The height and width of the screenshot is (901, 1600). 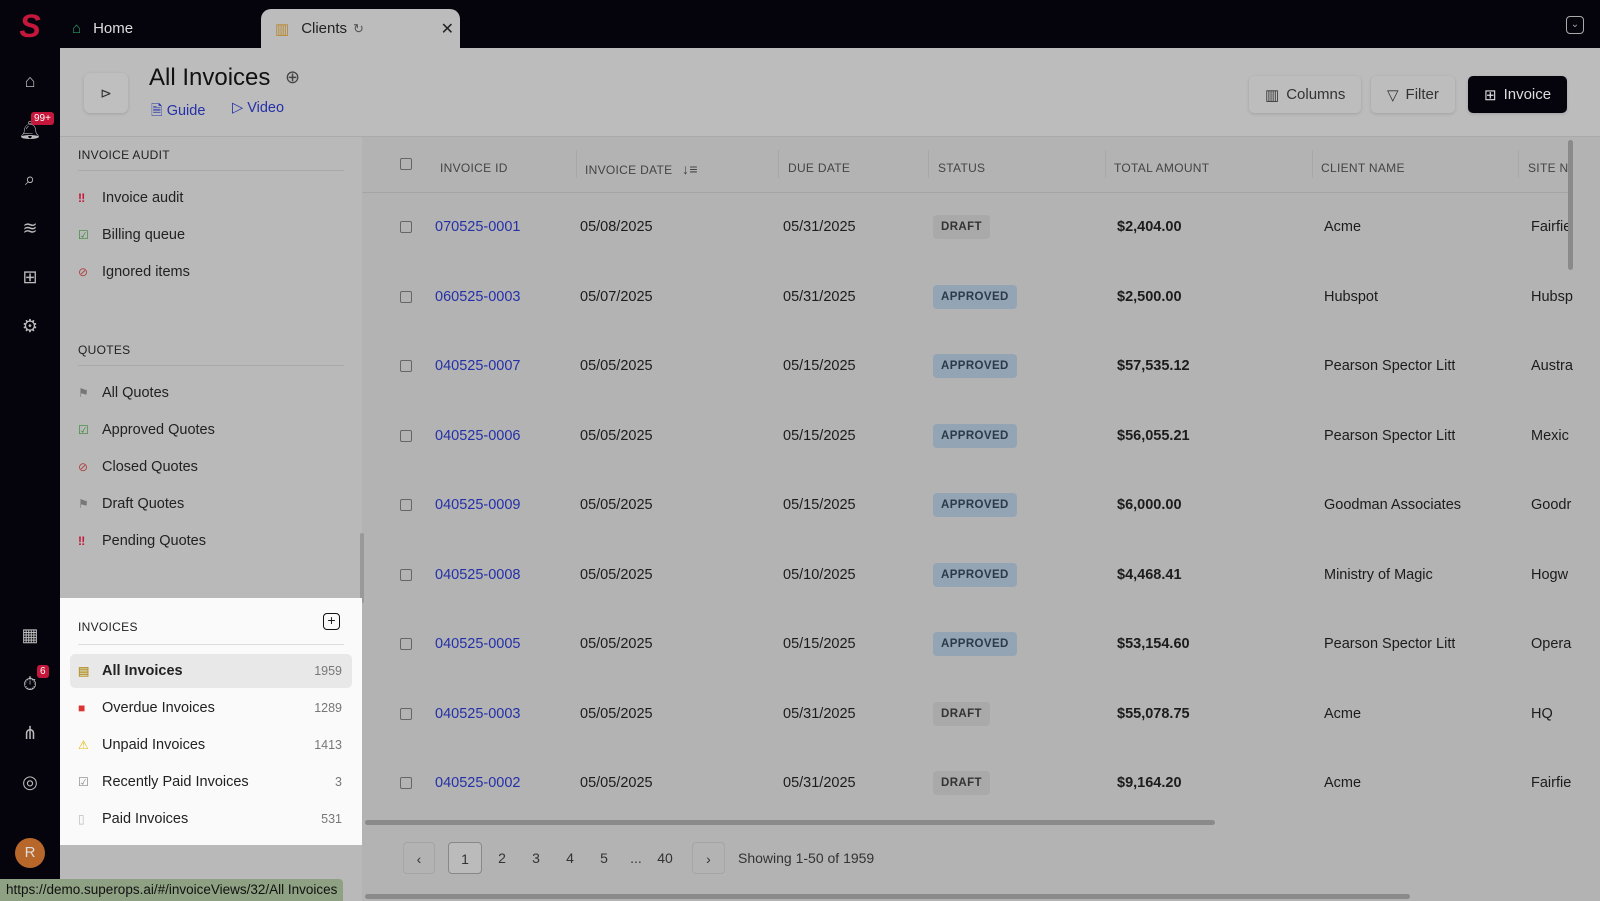 What do you see at coordinates (1153, 713) in the screenshot?
I see `total-amount: $55,078.75` at bounding box center [1153, 713].